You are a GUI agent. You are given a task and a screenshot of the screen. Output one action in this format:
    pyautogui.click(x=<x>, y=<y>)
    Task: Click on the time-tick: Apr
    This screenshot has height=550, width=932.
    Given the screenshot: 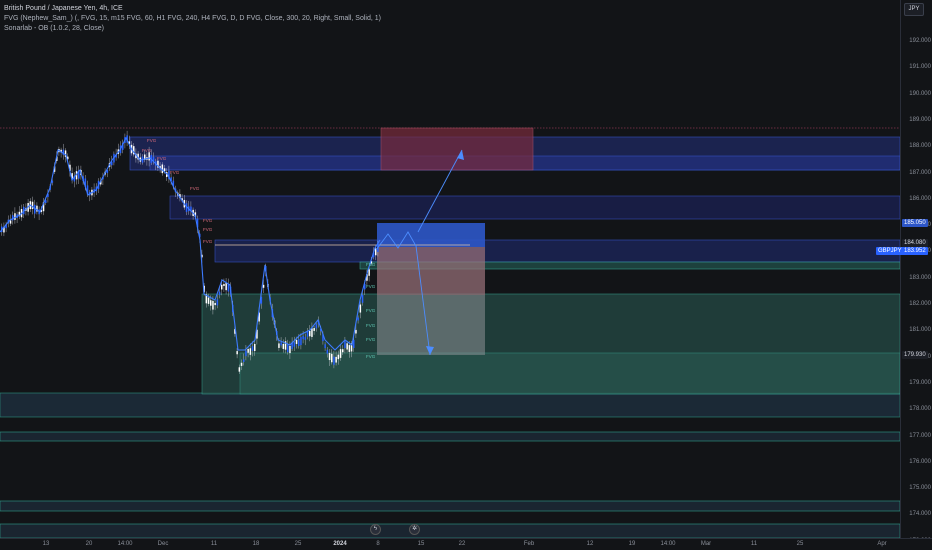 What is the action you would take?
    pyautogui.click(x=882, y=544)
    